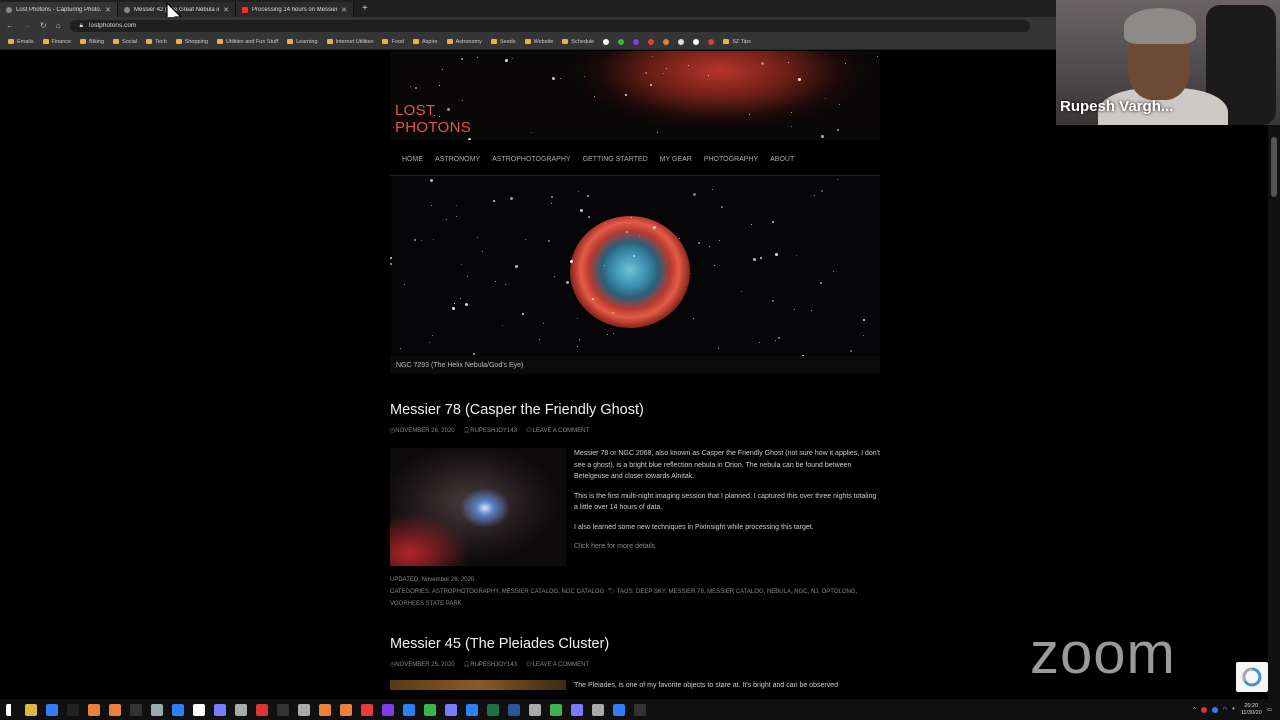 This screenshot has width=1280, height=720. Describe the element at coordinates (92, 42) in the screenshot. I see `bookmark-item: Biking` at that location.